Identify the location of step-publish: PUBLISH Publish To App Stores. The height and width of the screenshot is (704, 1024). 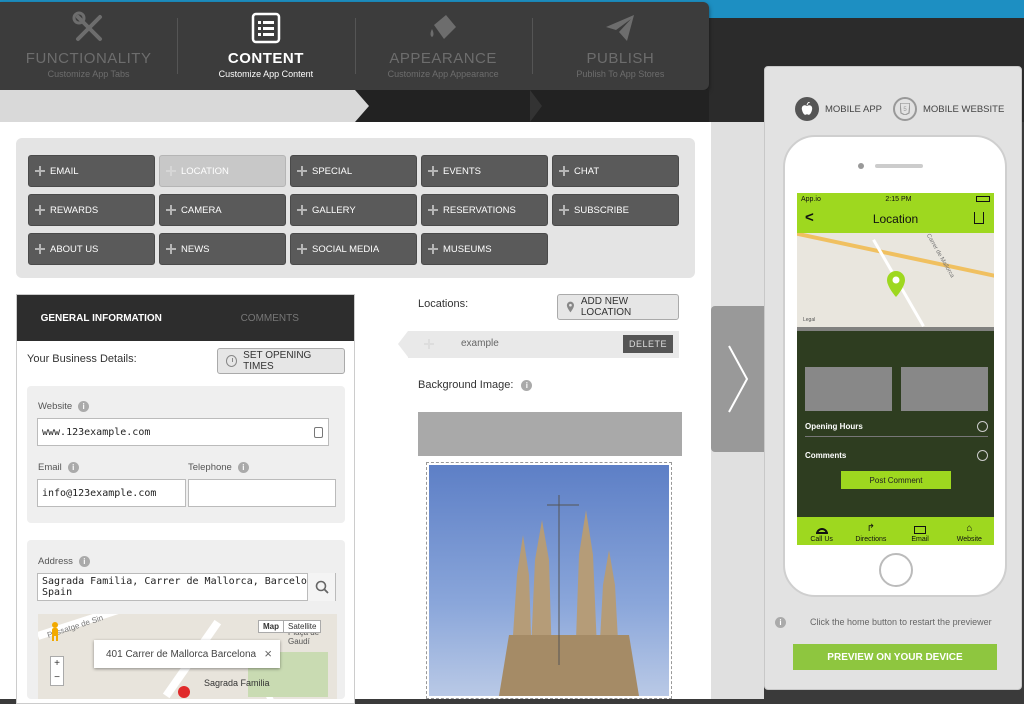
(620, 46).